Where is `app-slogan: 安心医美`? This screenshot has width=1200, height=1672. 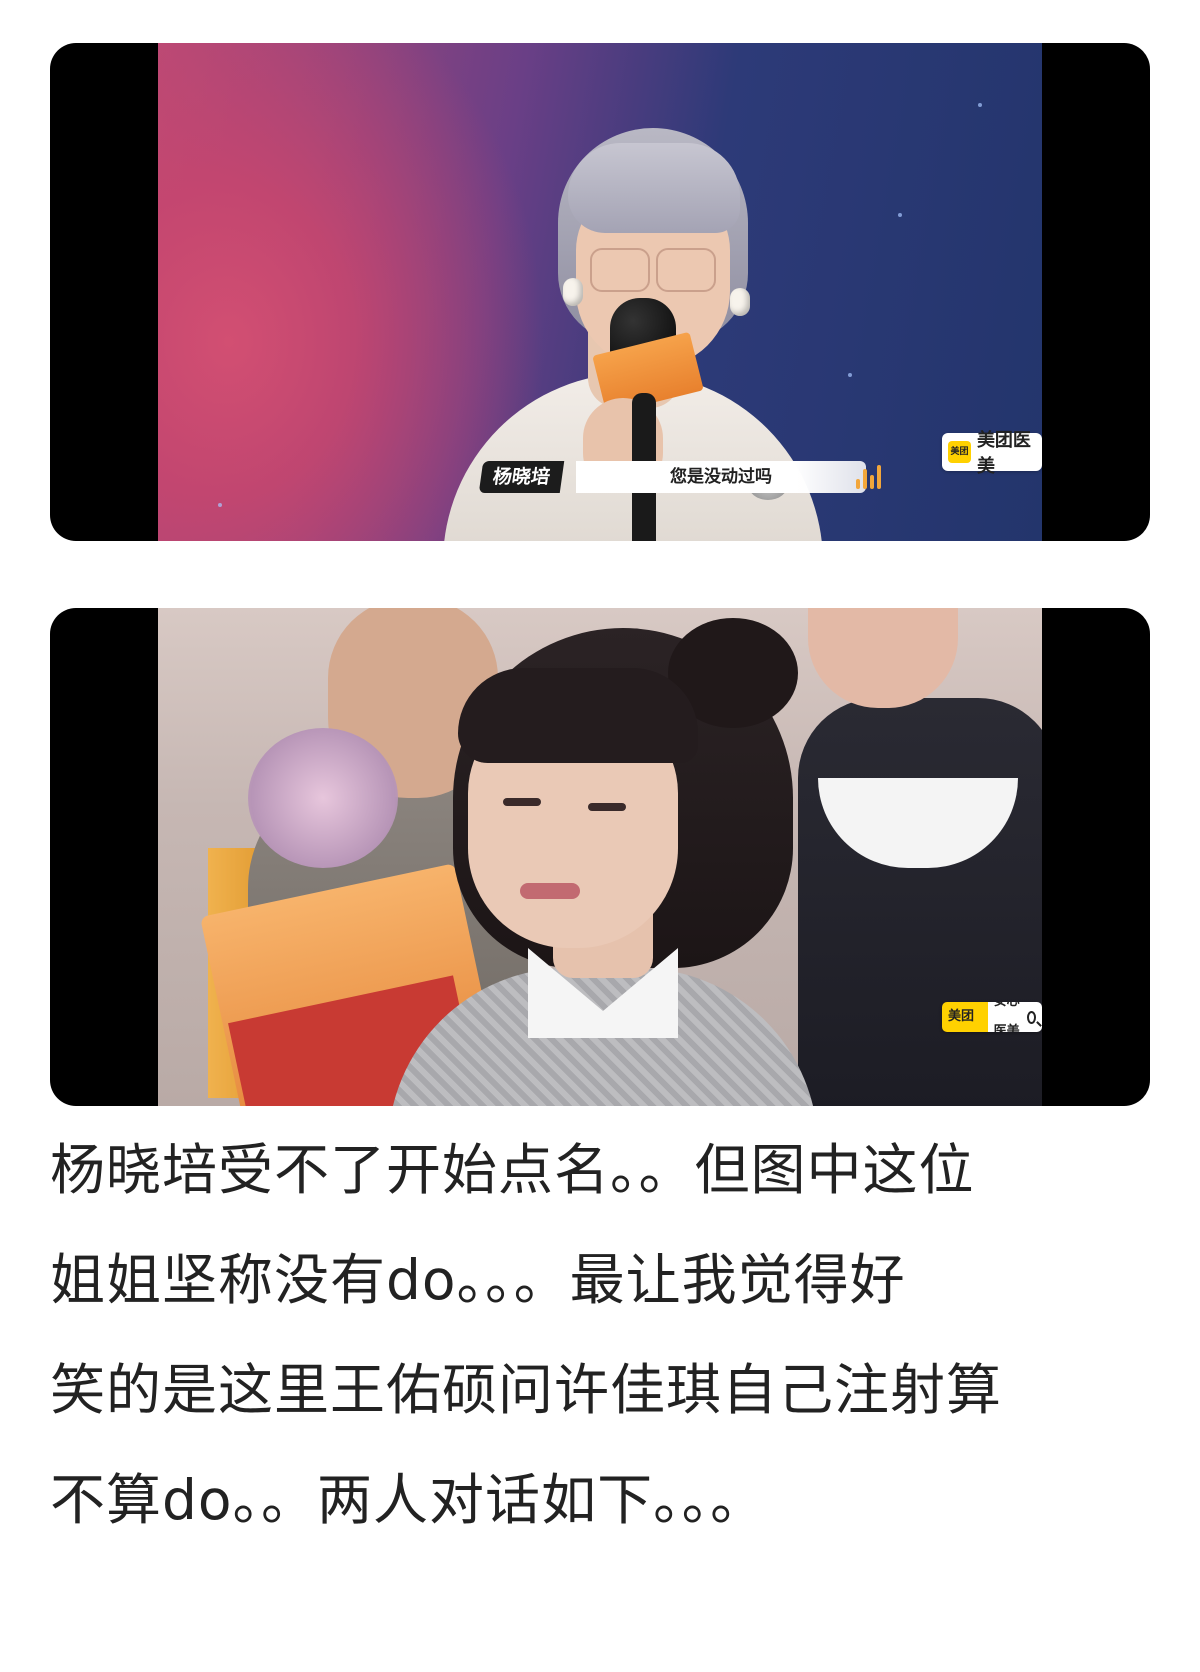
app-slogan: 安心医美 is located at coordinates (1006, 1017).